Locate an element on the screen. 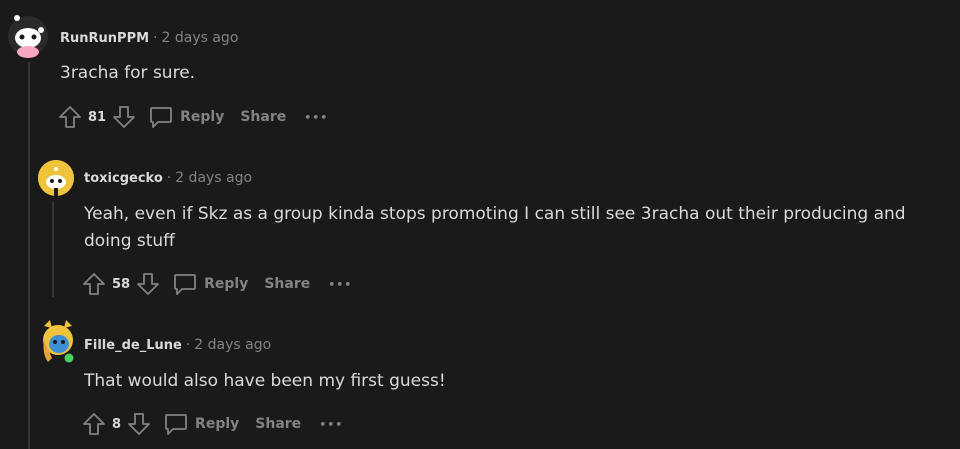  comment-actions: 8 Reply Share ••• is located at coordinates (212, 424).